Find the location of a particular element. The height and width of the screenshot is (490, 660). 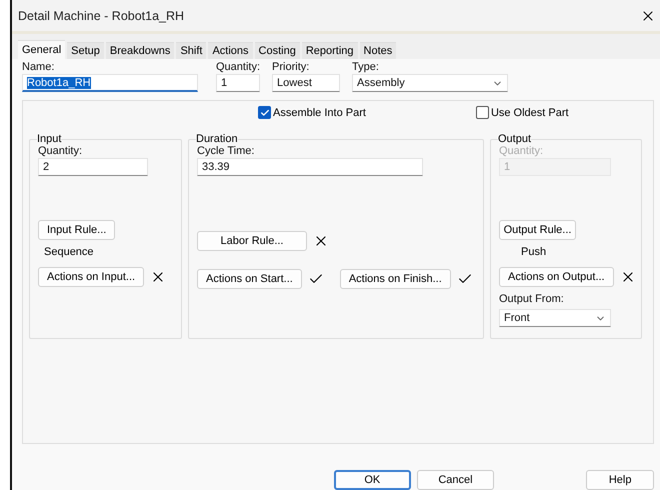

tab: General is located at coordinates (42, 49).